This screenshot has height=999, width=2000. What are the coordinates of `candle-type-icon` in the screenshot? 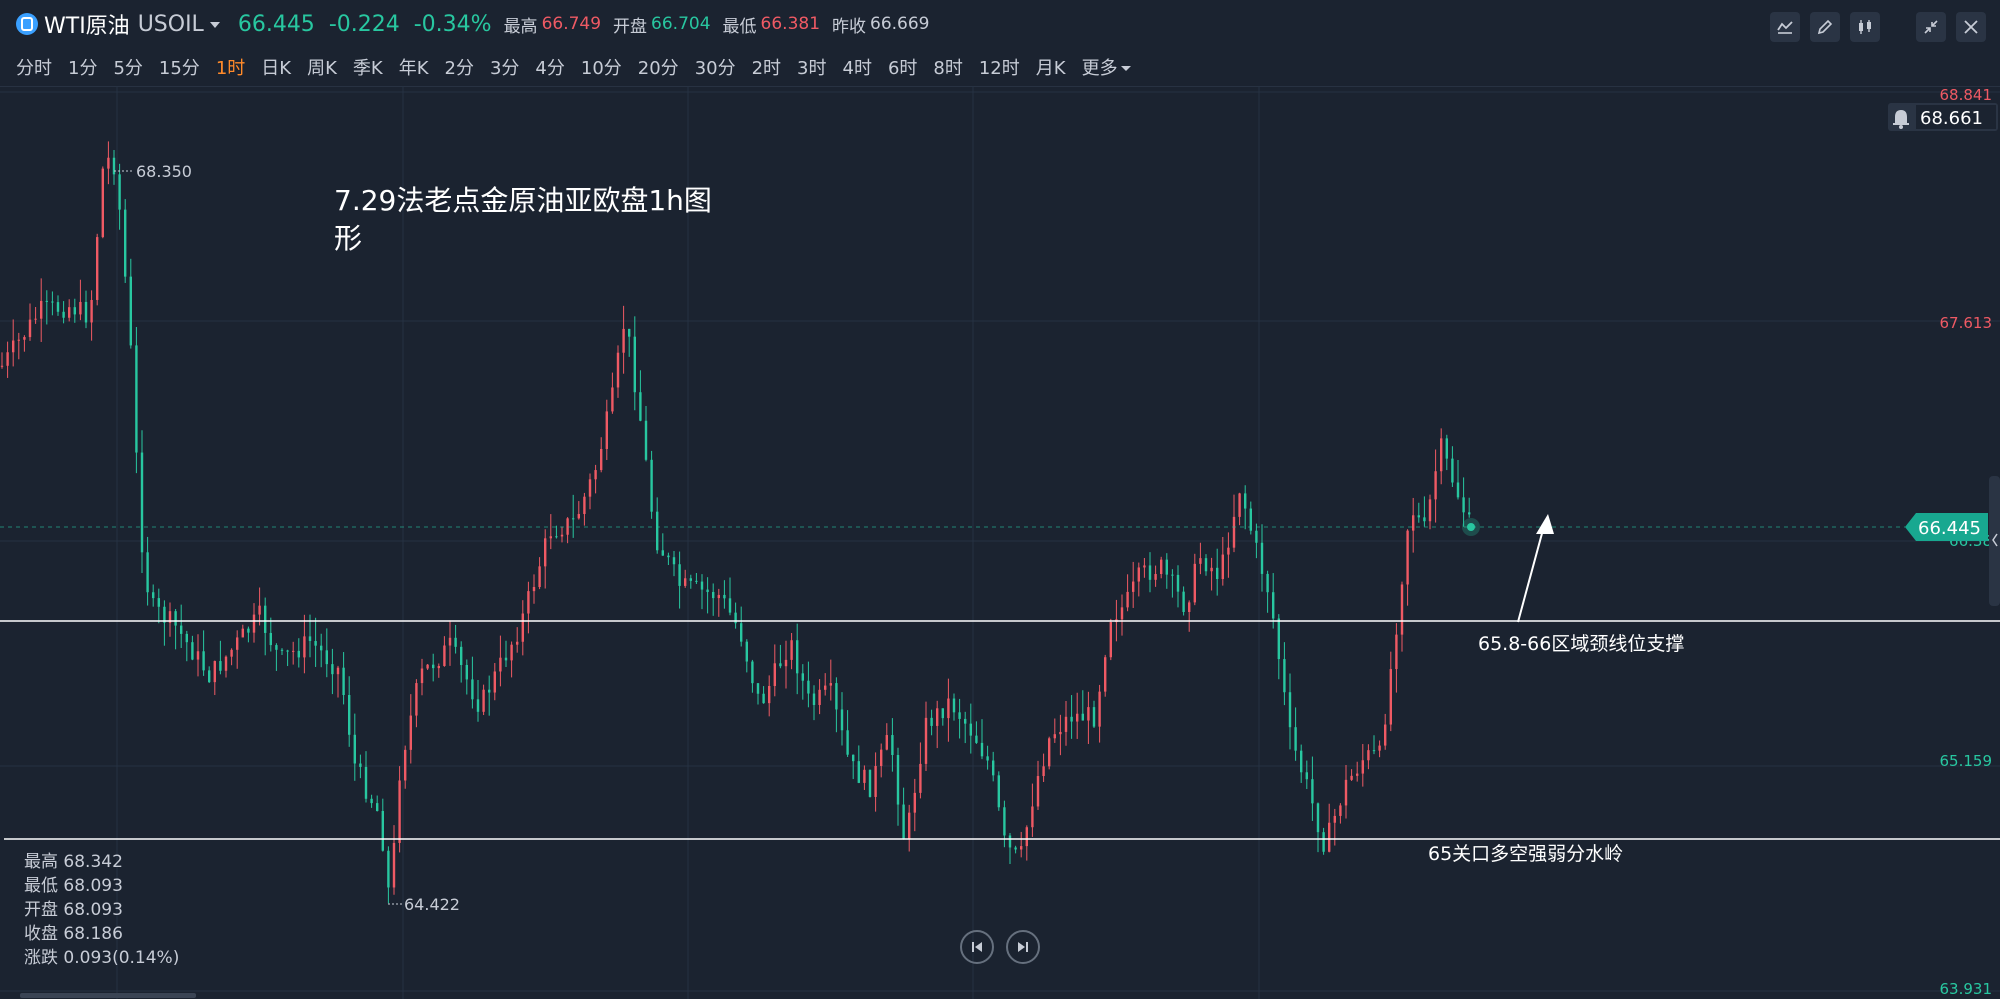 It's located at (1865, 27).